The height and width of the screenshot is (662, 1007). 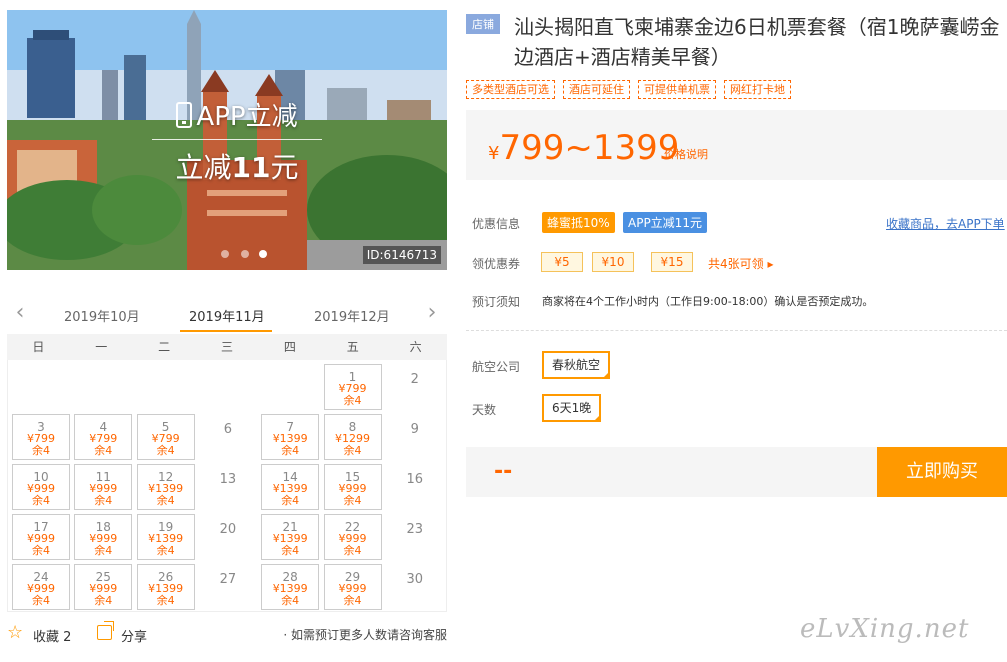 What do you see at coordinates (290, 487) in the screenshot?
I see `calendar-day-available: 14 ¥1399 余4` at bounding box center [290, 487].